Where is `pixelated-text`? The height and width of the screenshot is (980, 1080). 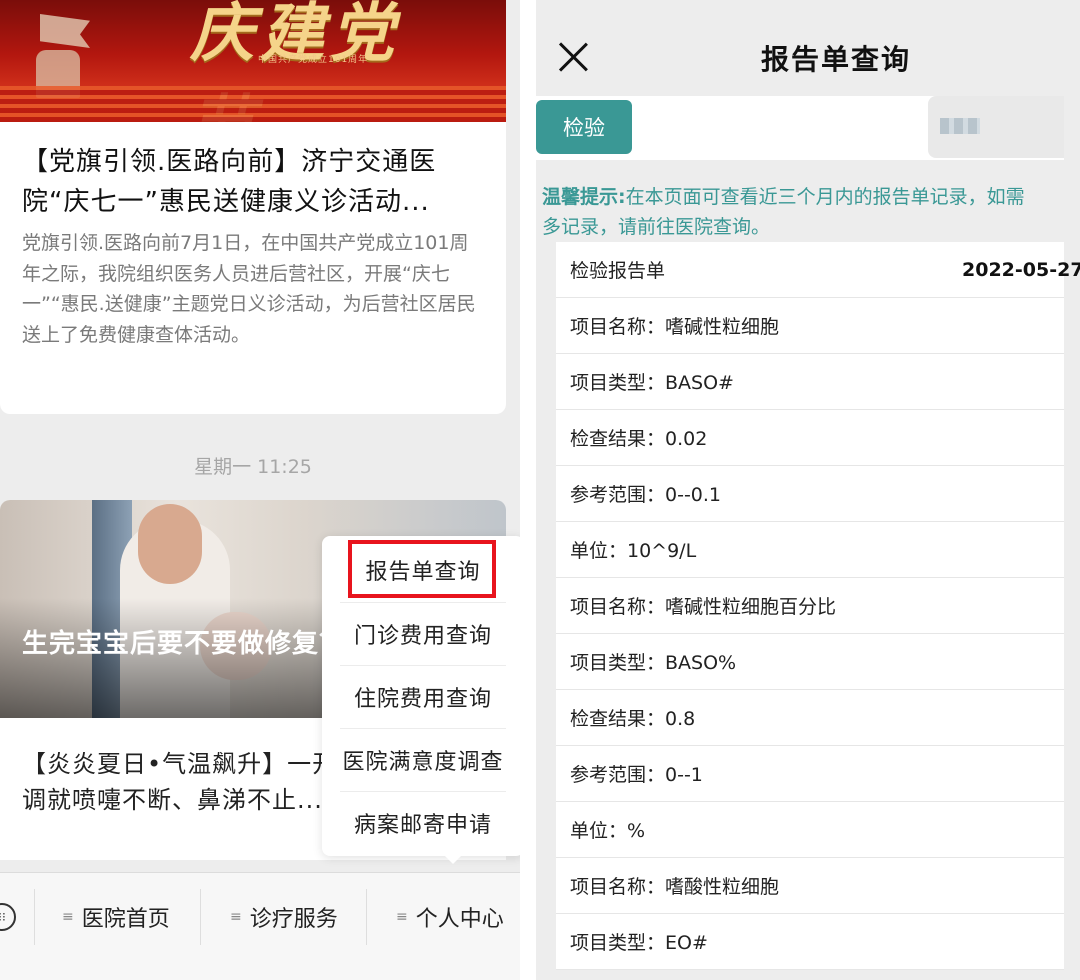 pixelated-text is located at coordinates (960, 126).